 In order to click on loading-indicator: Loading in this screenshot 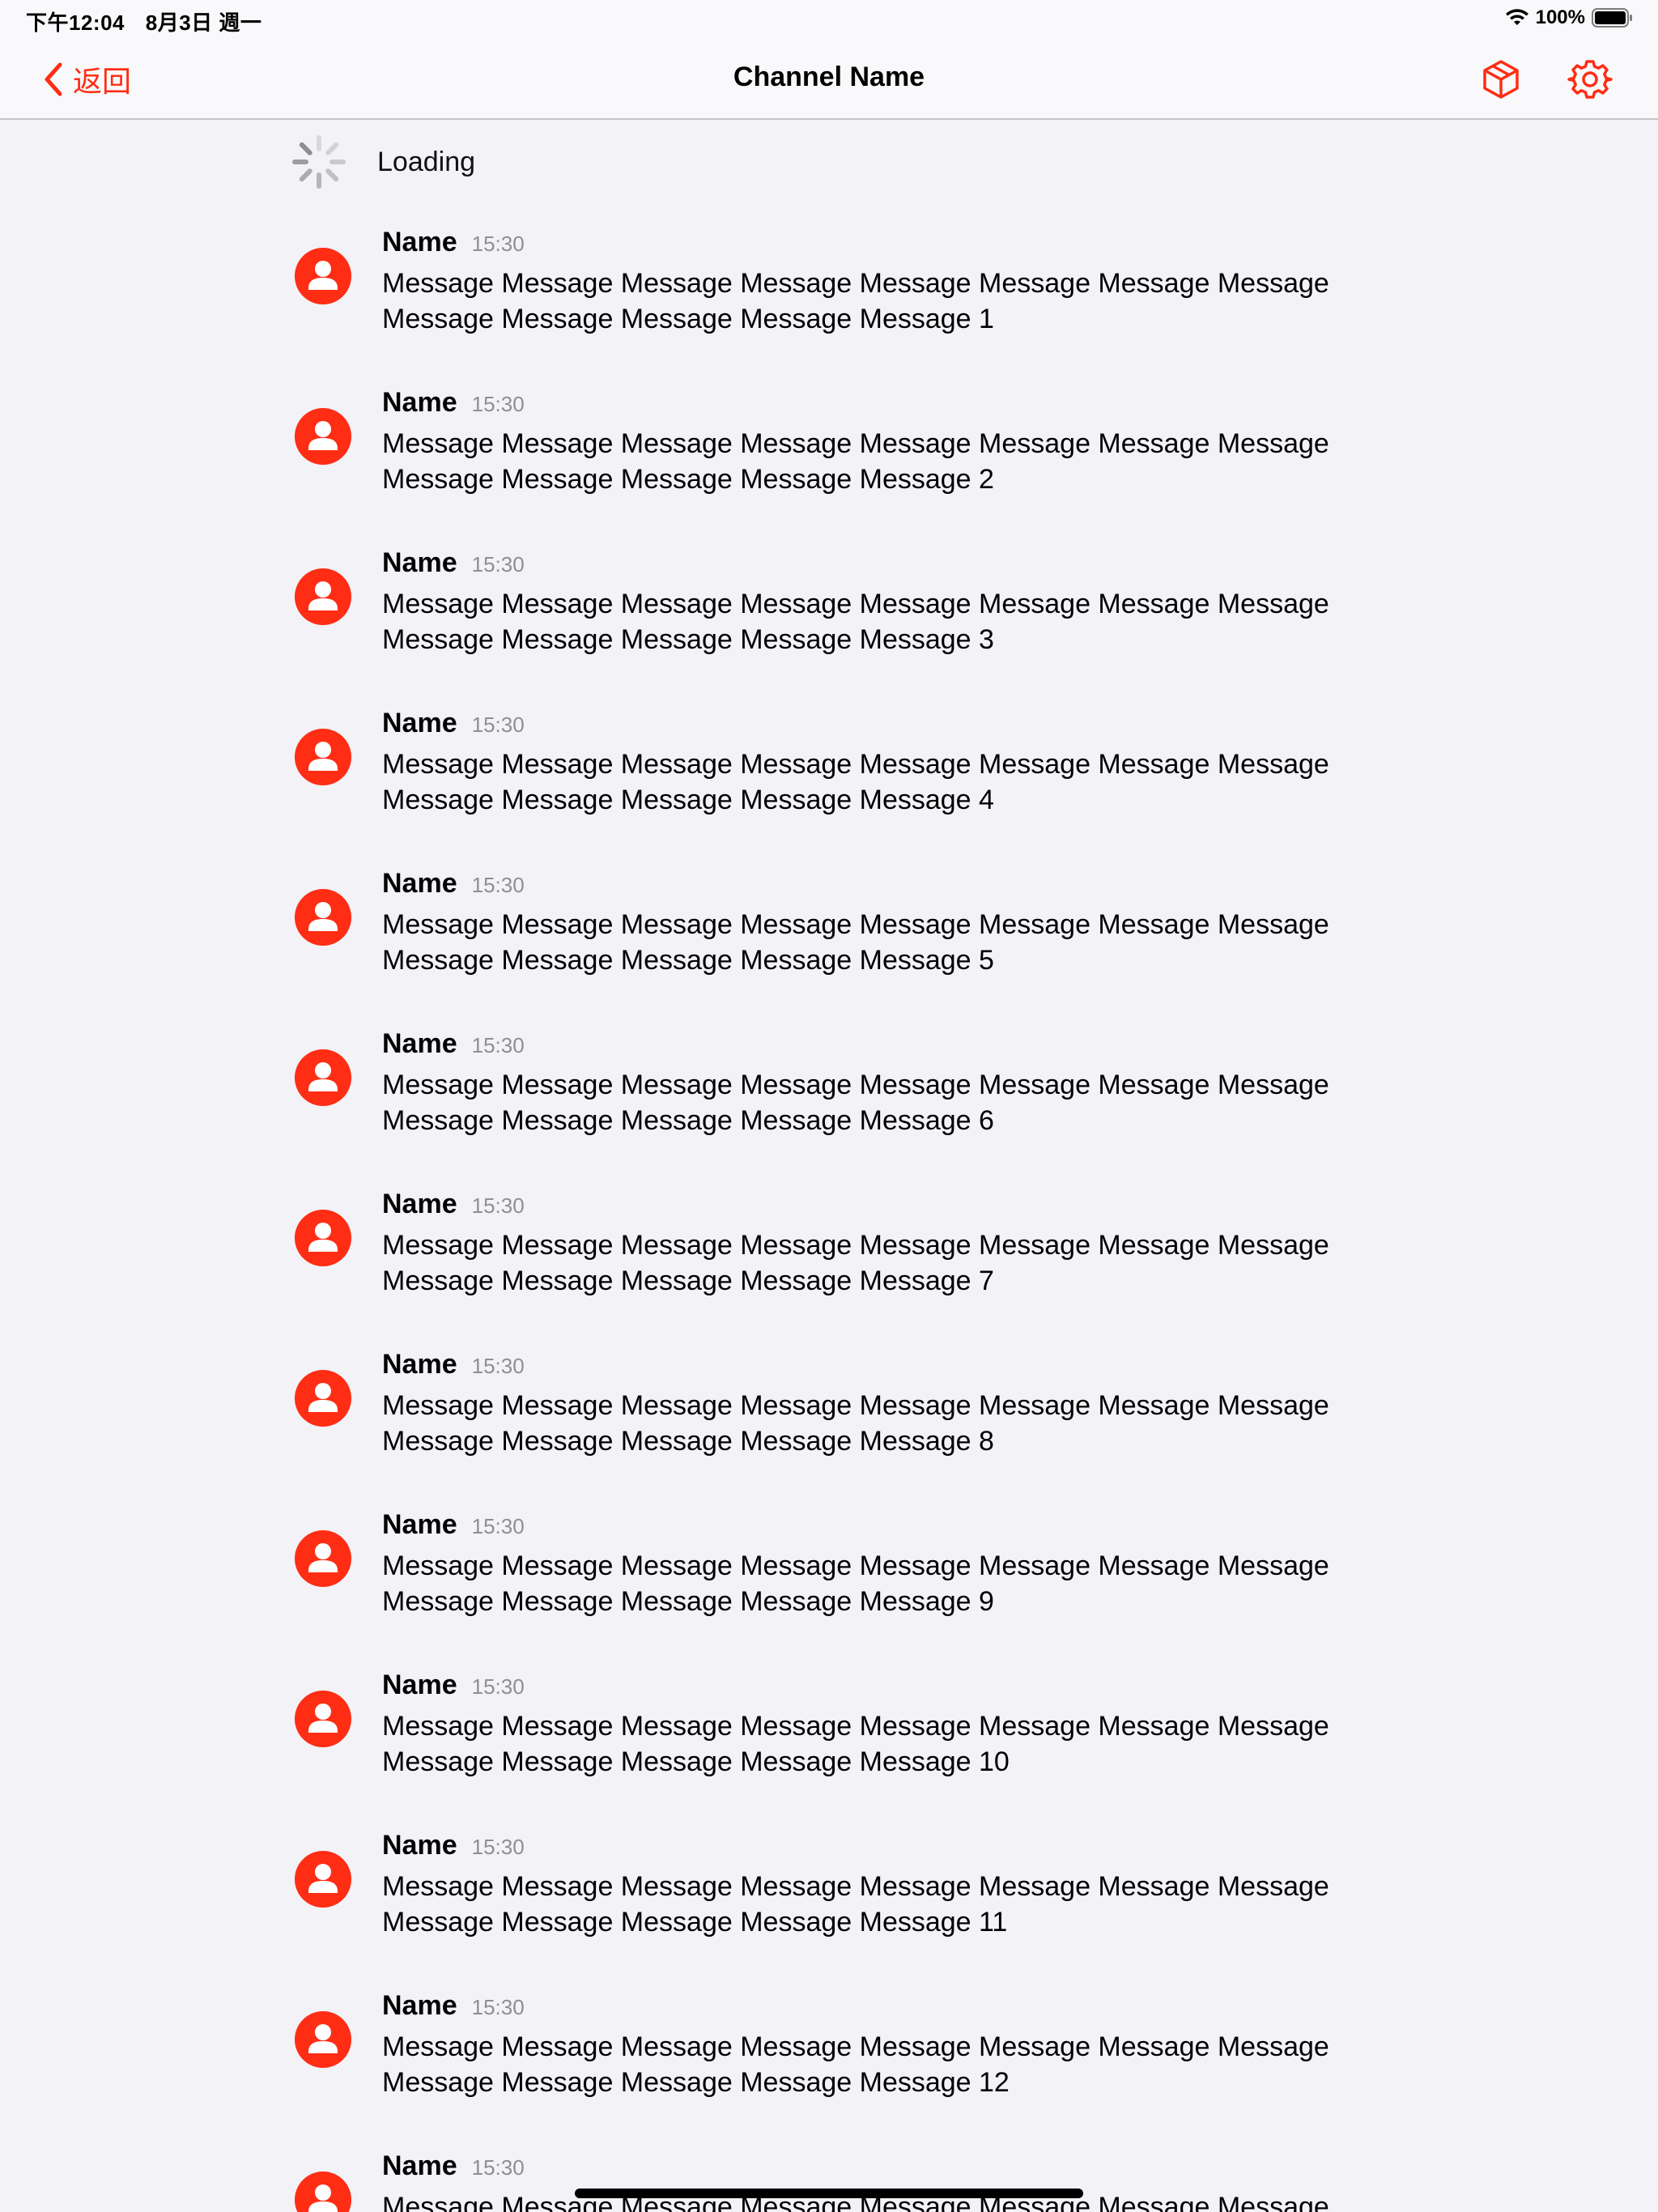, I will do `click(382, 162)`.